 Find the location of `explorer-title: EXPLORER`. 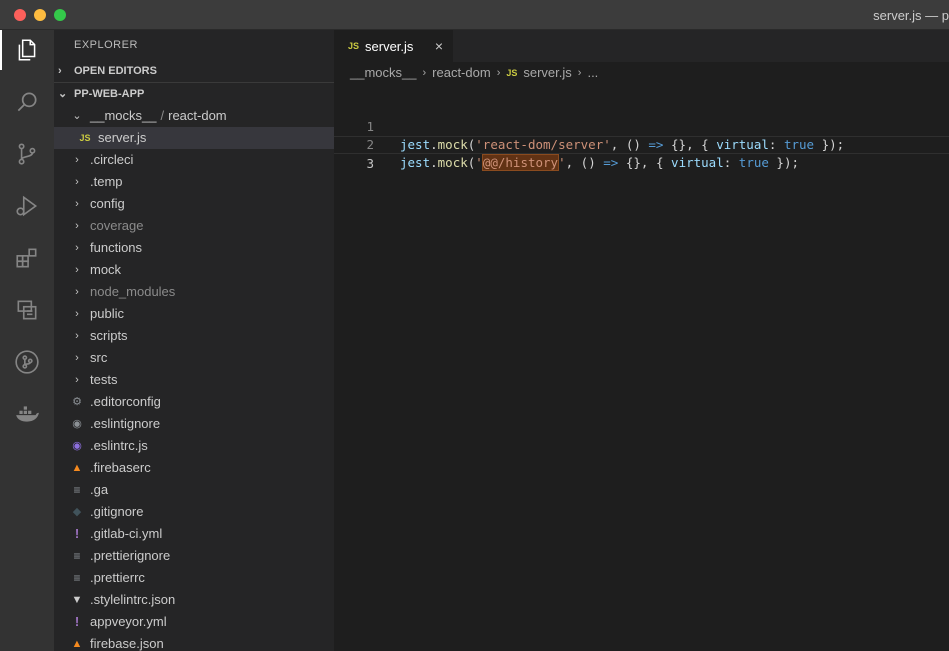

explorer-title: EXPLORER is located at coordinates (106, 45).